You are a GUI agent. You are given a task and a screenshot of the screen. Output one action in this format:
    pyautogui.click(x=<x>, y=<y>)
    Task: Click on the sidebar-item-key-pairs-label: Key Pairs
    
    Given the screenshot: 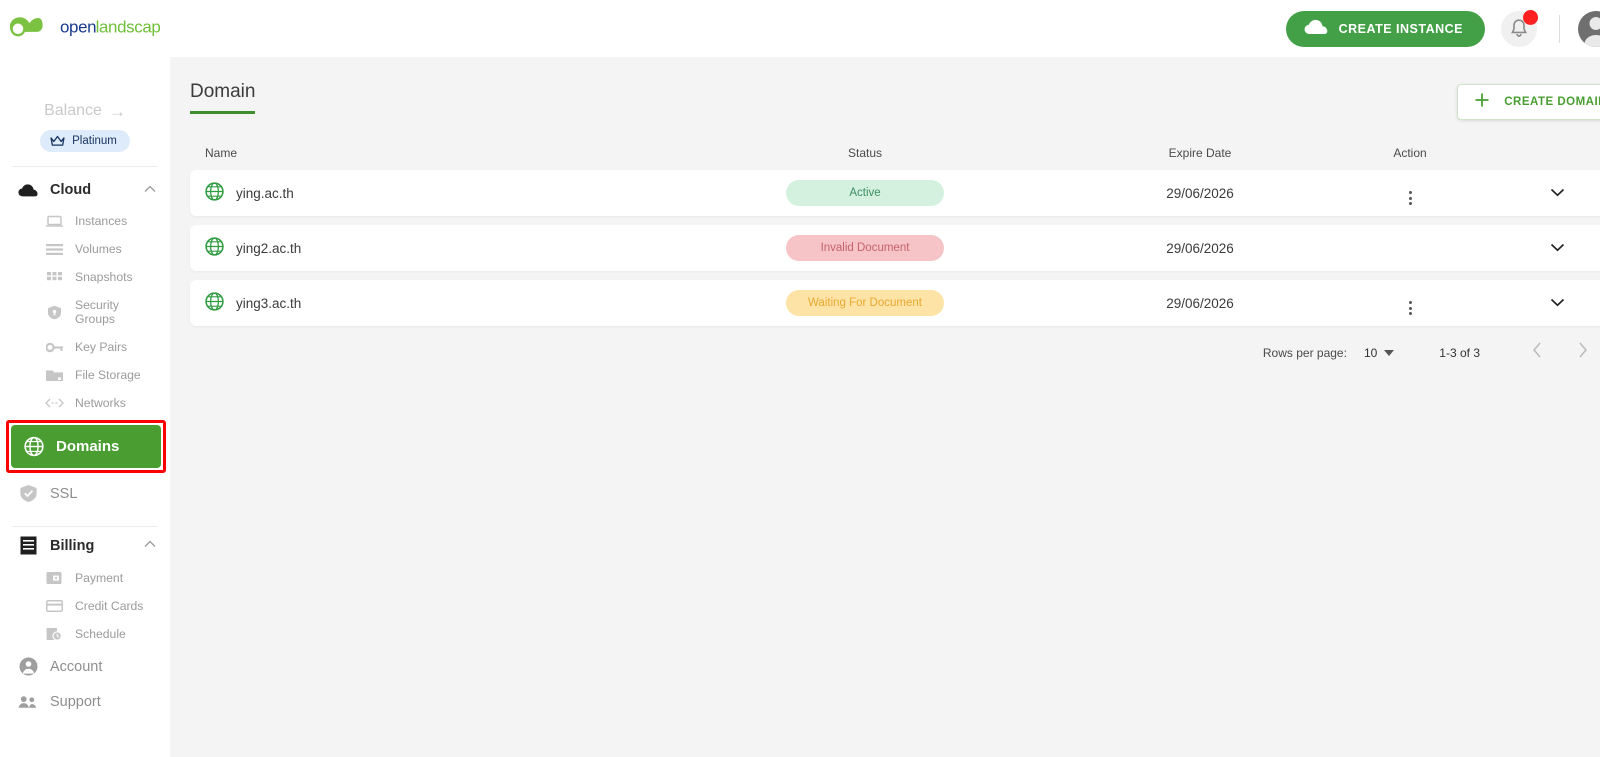 What is the action you would take?
    pyautogui.click(x=101, y=347)
    